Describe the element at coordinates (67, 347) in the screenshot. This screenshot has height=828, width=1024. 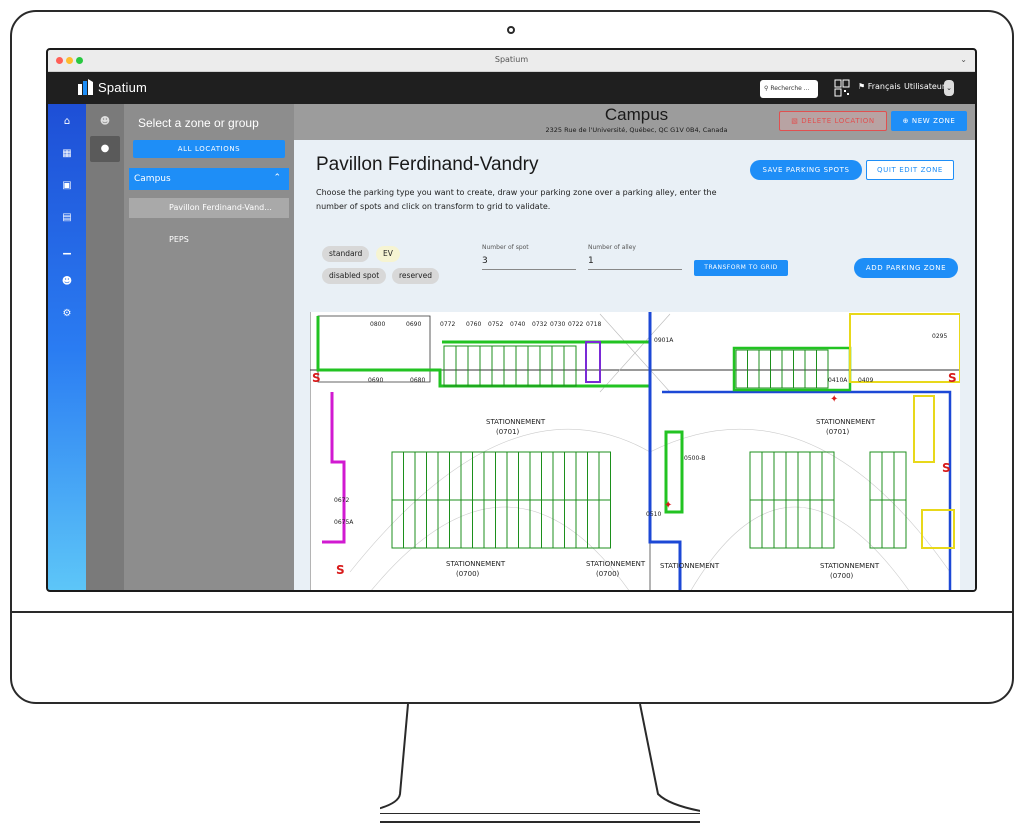
I see `main-nav-rail: ⌂ ▦ ▣ ▤ ▁ ☻ ⚙` at that location.